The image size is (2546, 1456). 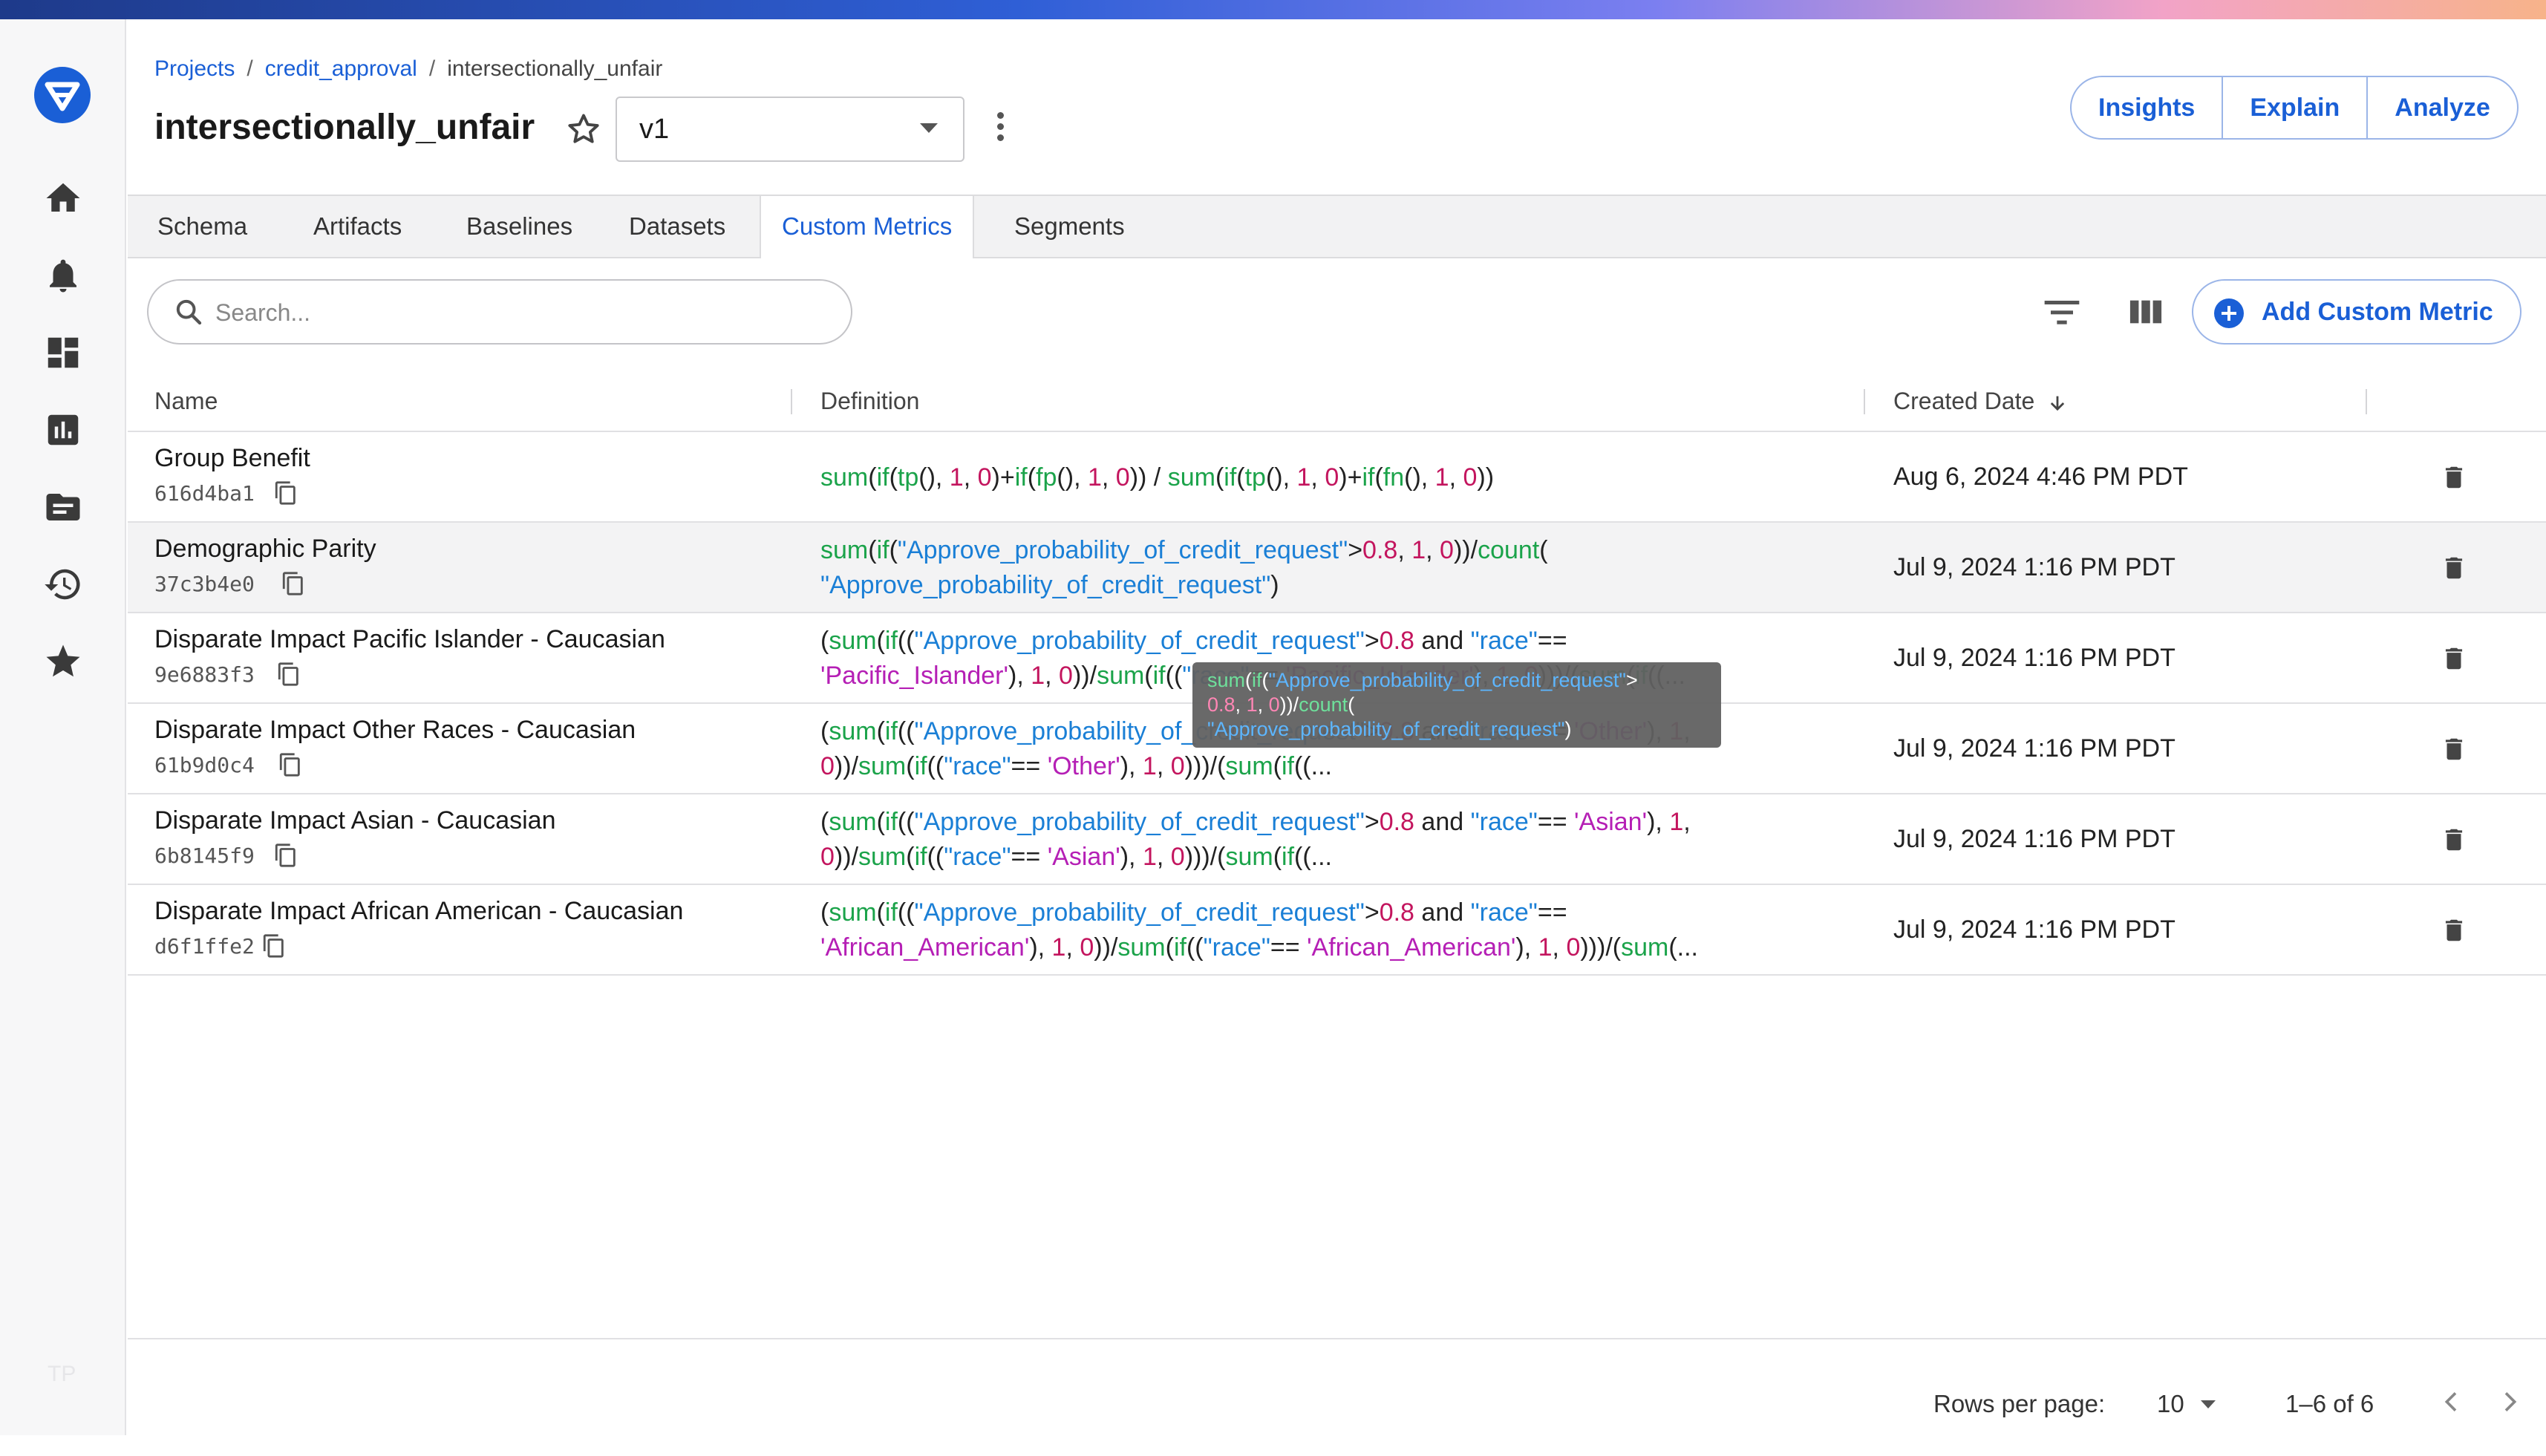 I want to click on metric-id: 61b9d0c4, so click(x=205, y=765).